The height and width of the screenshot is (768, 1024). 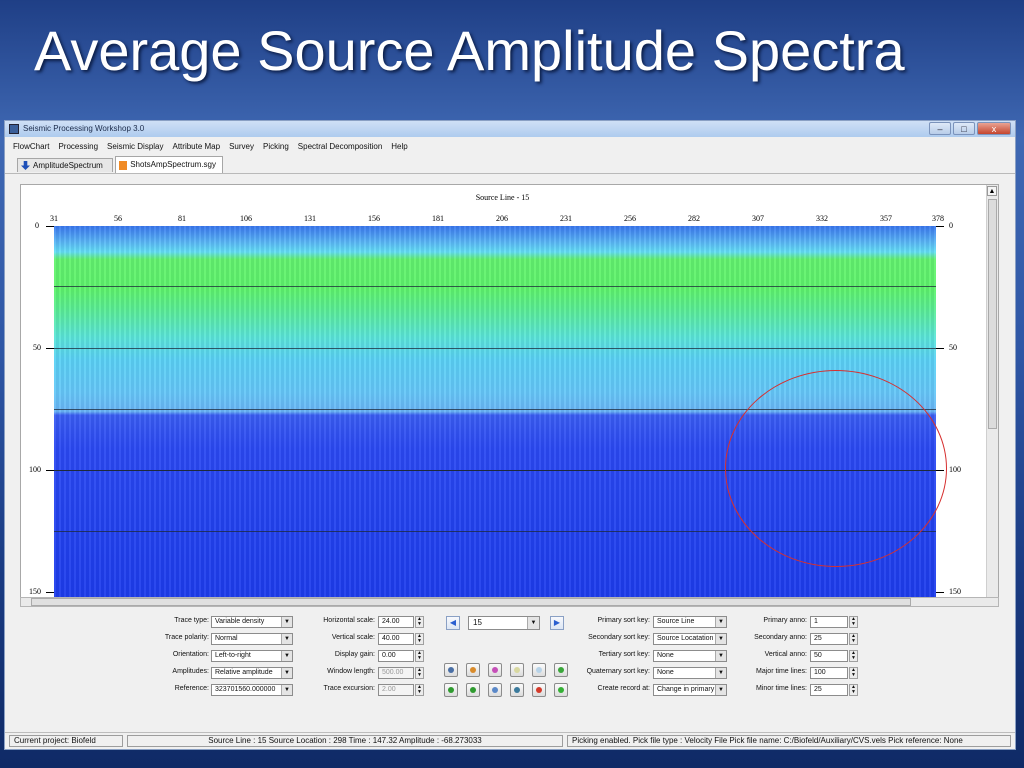 I want to click on tab-amplitude-spectrum: AmplitudeSpectrum, so click(x=65, y=165).